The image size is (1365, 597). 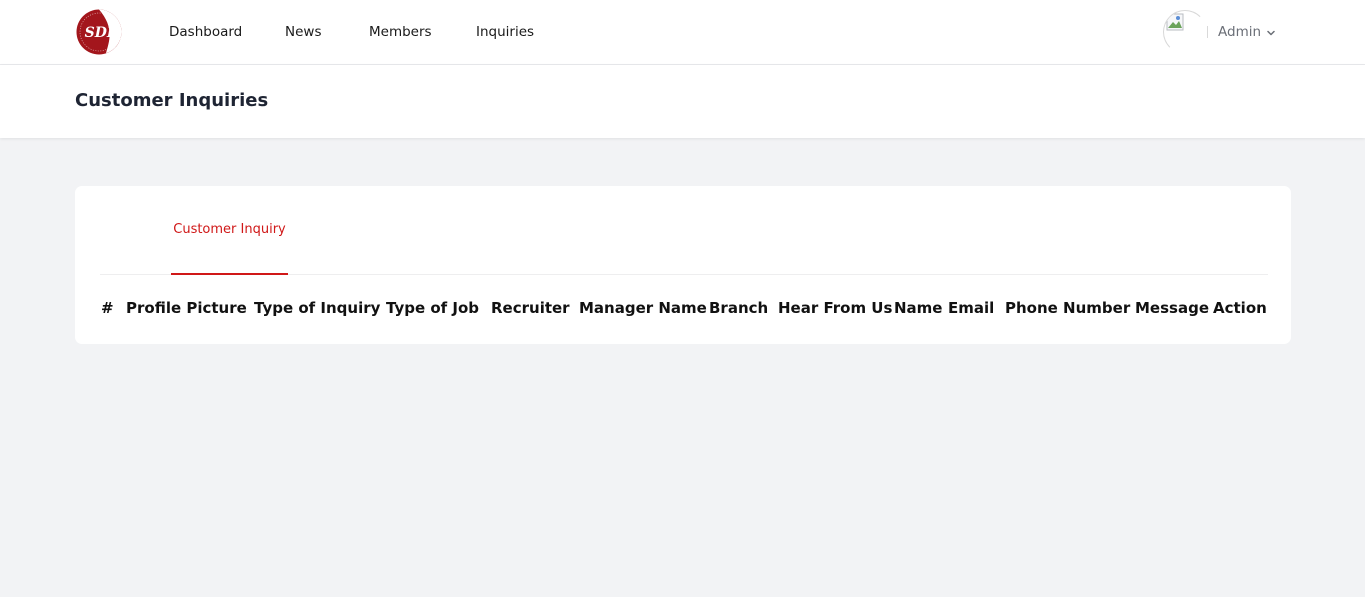 What do you see at coordinates (971, 308) in the screenshot?
I see `column-header-email: Email` at bounding box center [971, 308].